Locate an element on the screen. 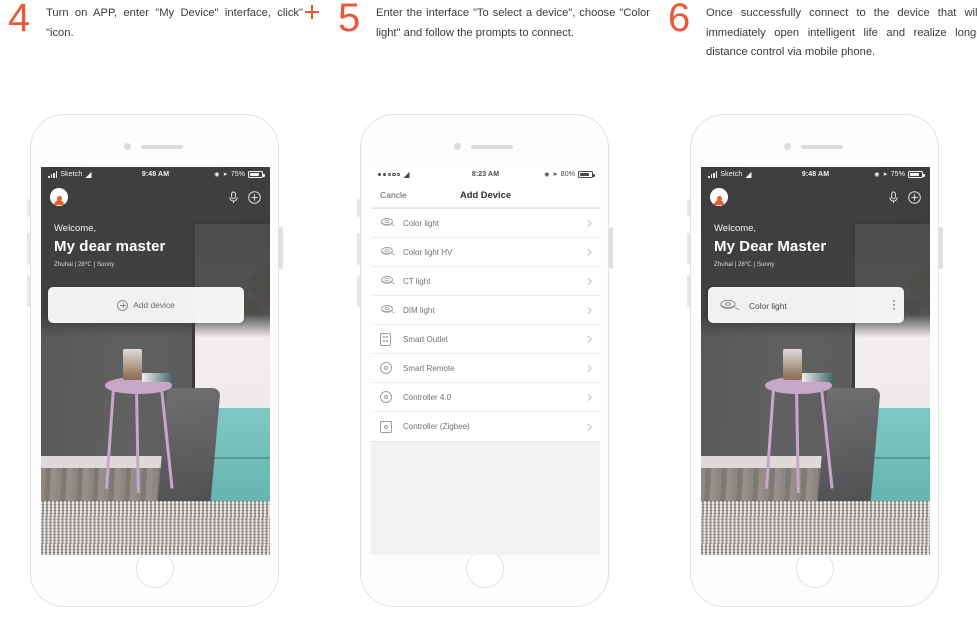 This screenshot has width=977, height=628. device-card-color-light: Color light is located at coordinates (806, 305).